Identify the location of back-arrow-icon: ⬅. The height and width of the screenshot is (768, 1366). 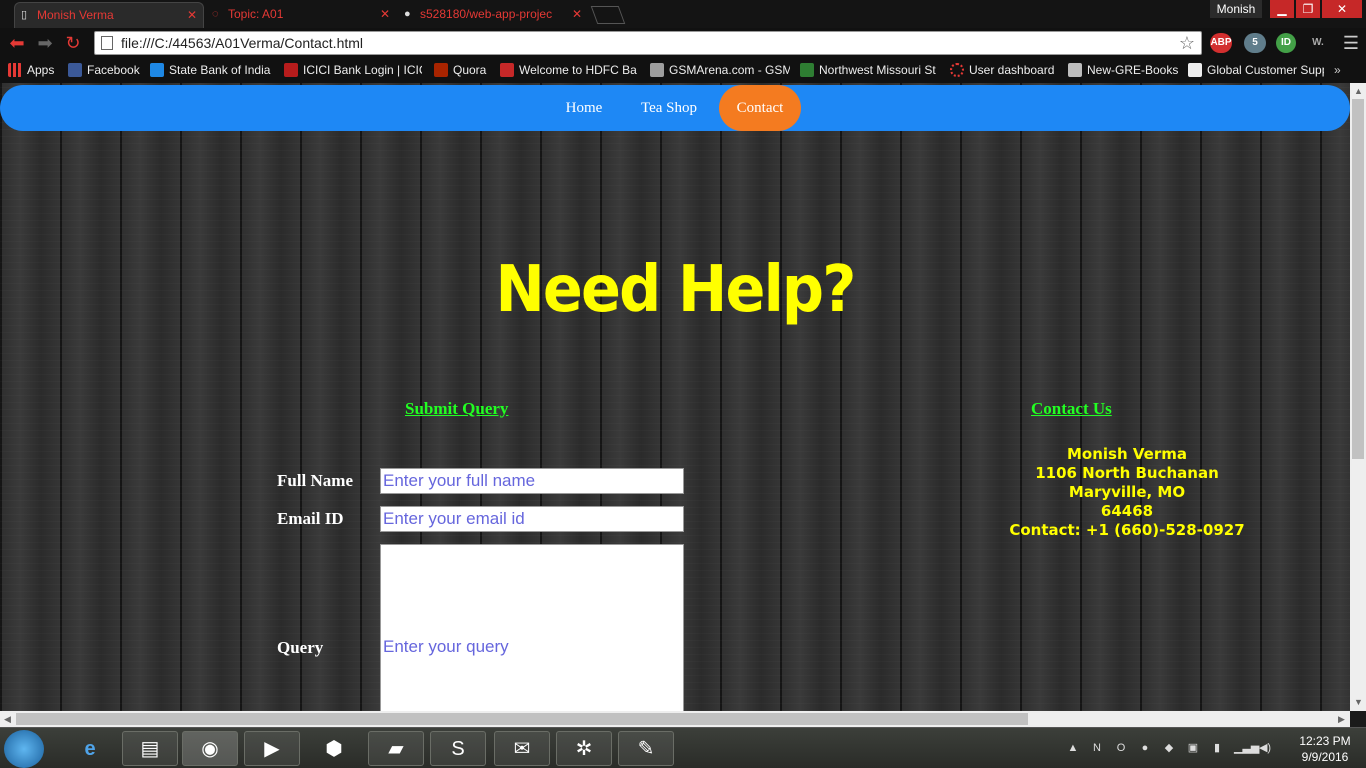
(17, 43).